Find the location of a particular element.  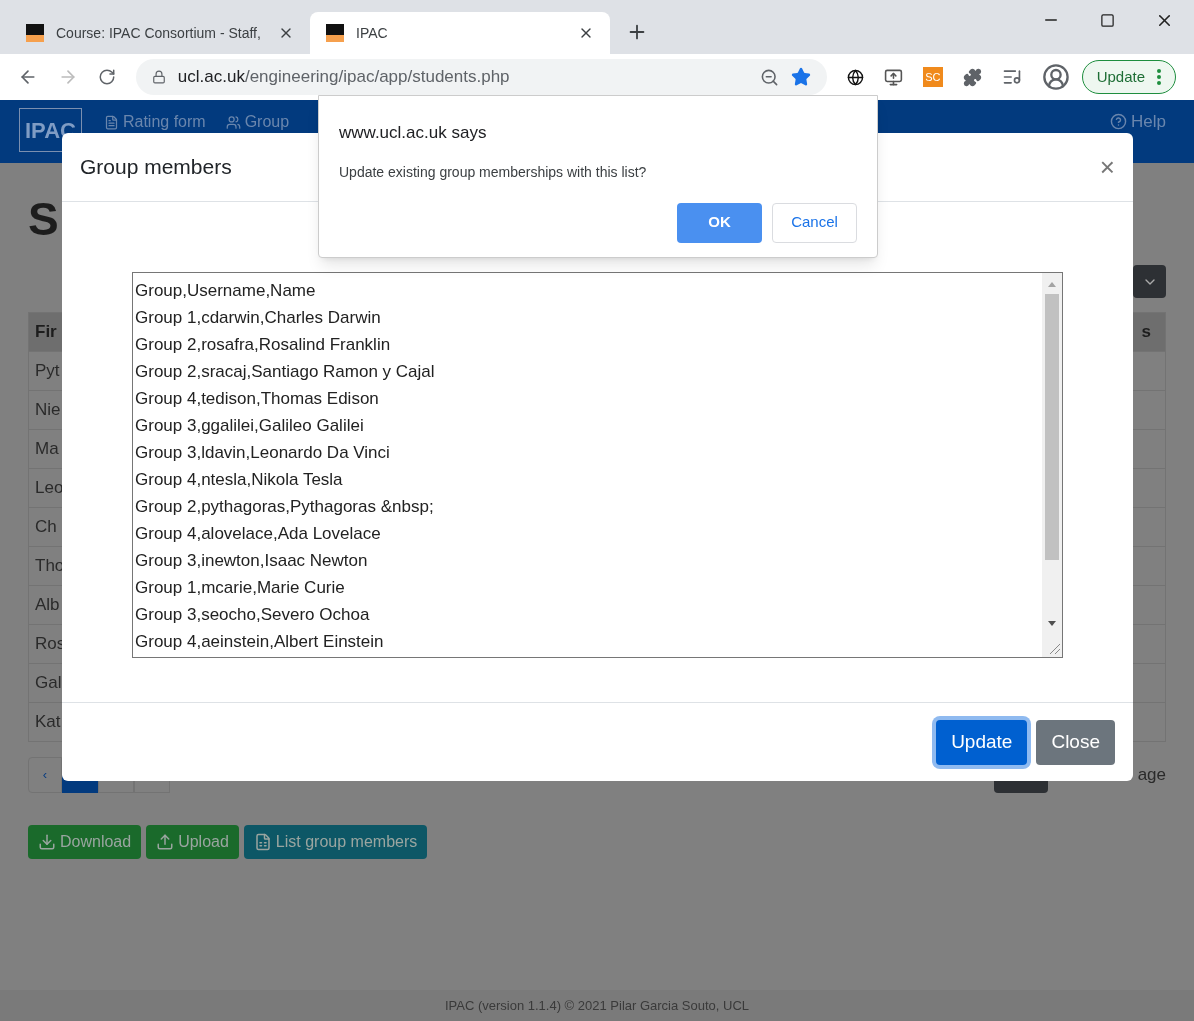

dropdown-button is located at coordinates (1149, 281).